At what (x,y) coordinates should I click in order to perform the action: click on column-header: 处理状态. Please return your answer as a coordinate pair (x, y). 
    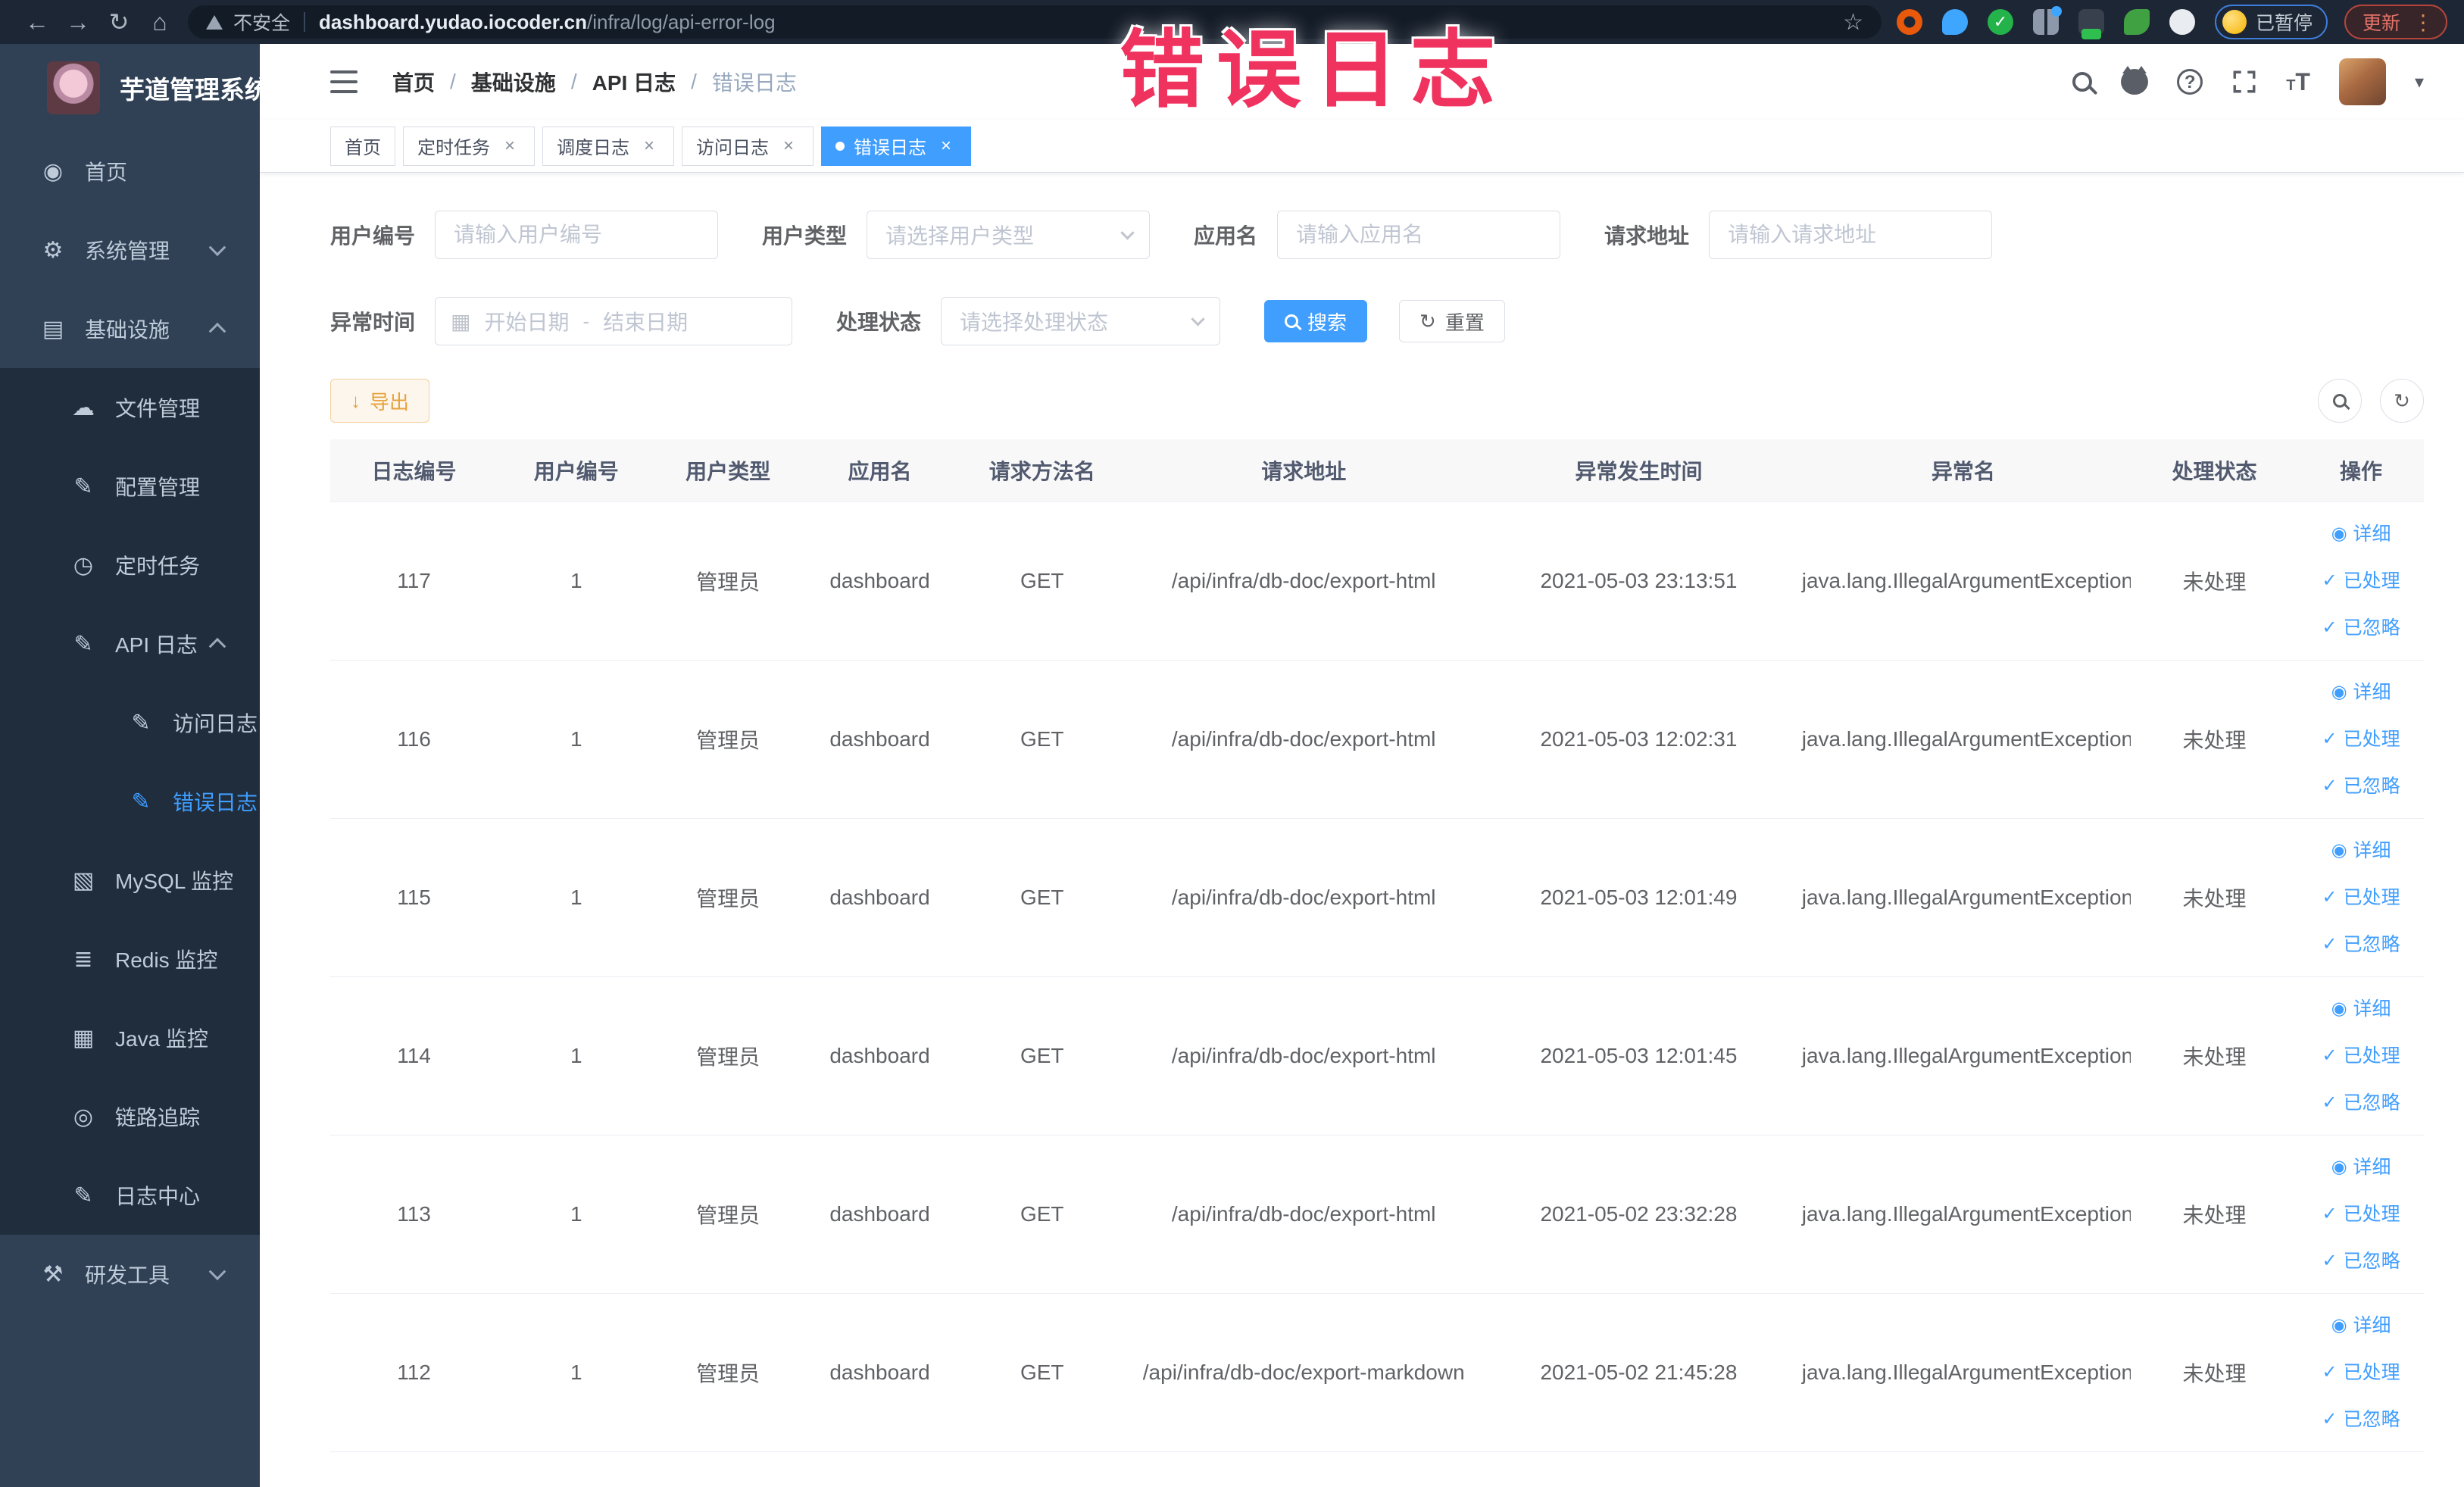
    Looking at the image, I should click on (2214, 470).